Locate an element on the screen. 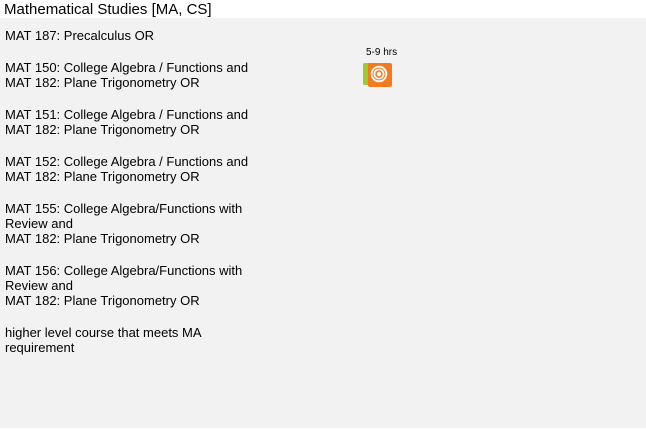  course-line: higher level course that meets MA is located at coordinates (103, 332).